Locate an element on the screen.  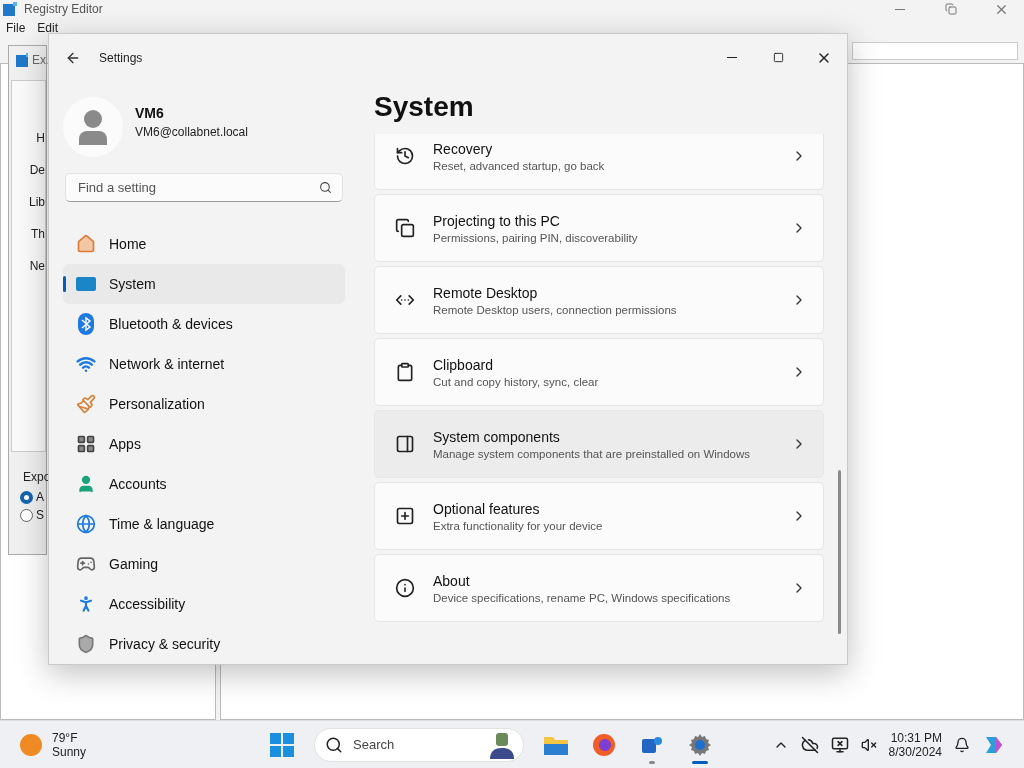
card-title: System components is located at coordinates (497, 436).